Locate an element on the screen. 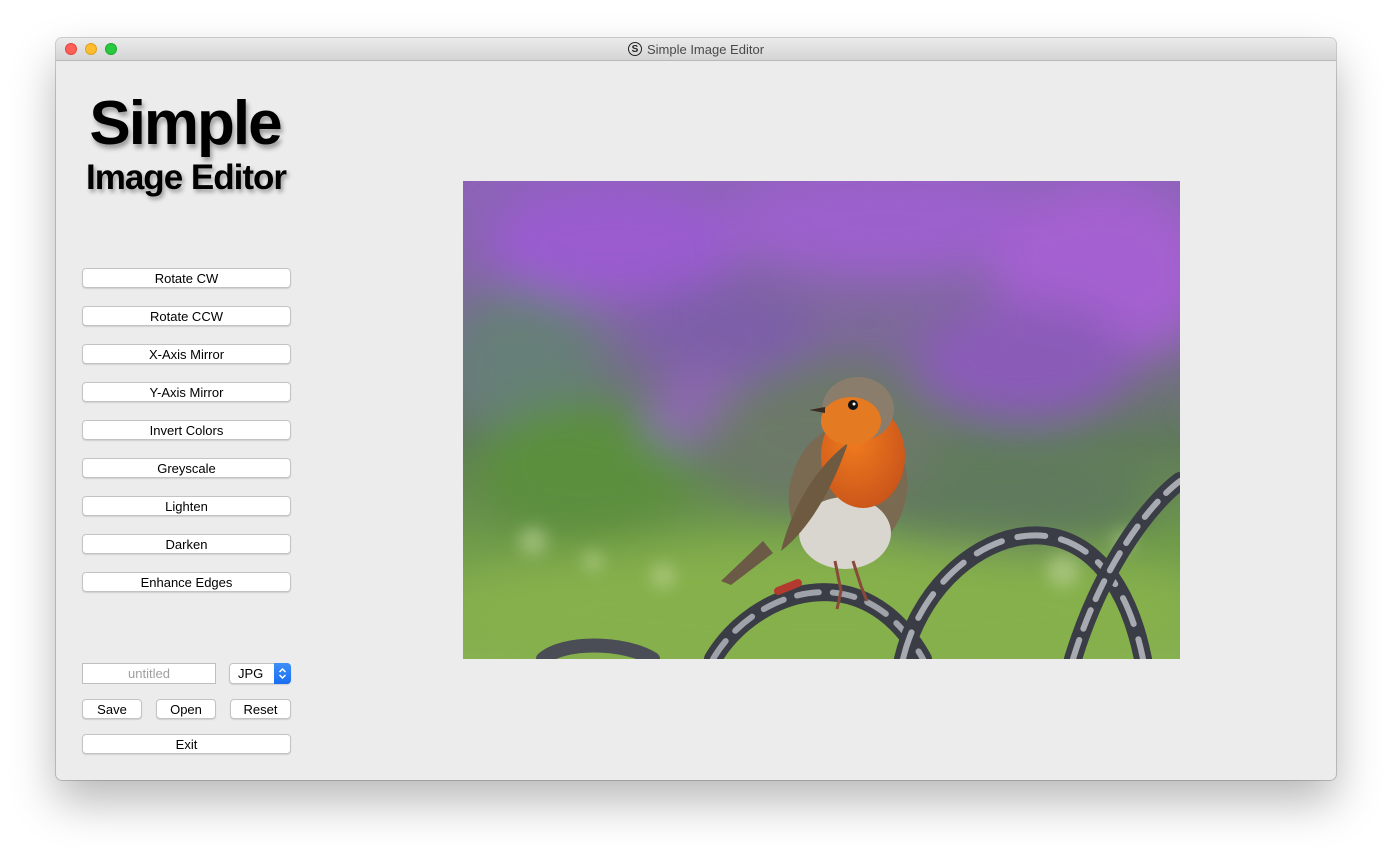  title-bar: S Simple Image Editor is located at coordinates (696, 49).